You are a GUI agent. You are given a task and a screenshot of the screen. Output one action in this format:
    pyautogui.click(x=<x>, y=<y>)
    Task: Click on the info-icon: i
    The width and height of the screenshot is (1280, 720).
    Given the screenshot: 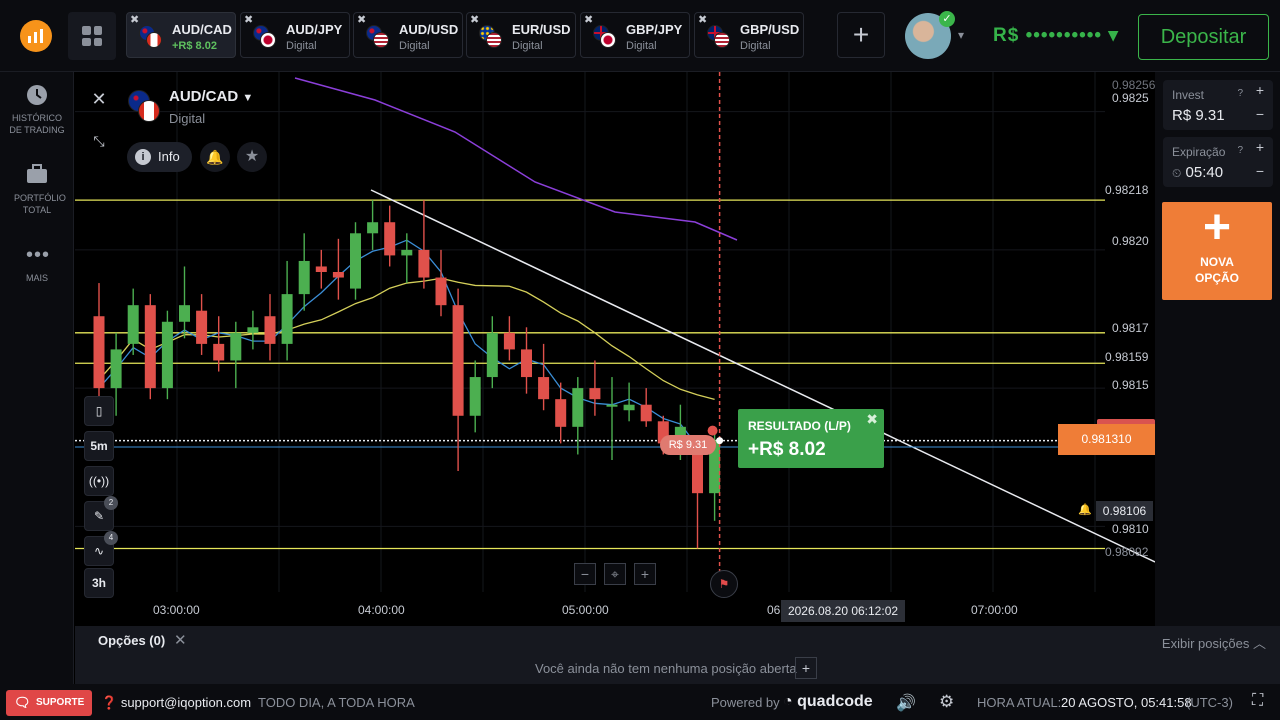 What is the action you would take?
    pyautogui.click(x=143, y=157)
    